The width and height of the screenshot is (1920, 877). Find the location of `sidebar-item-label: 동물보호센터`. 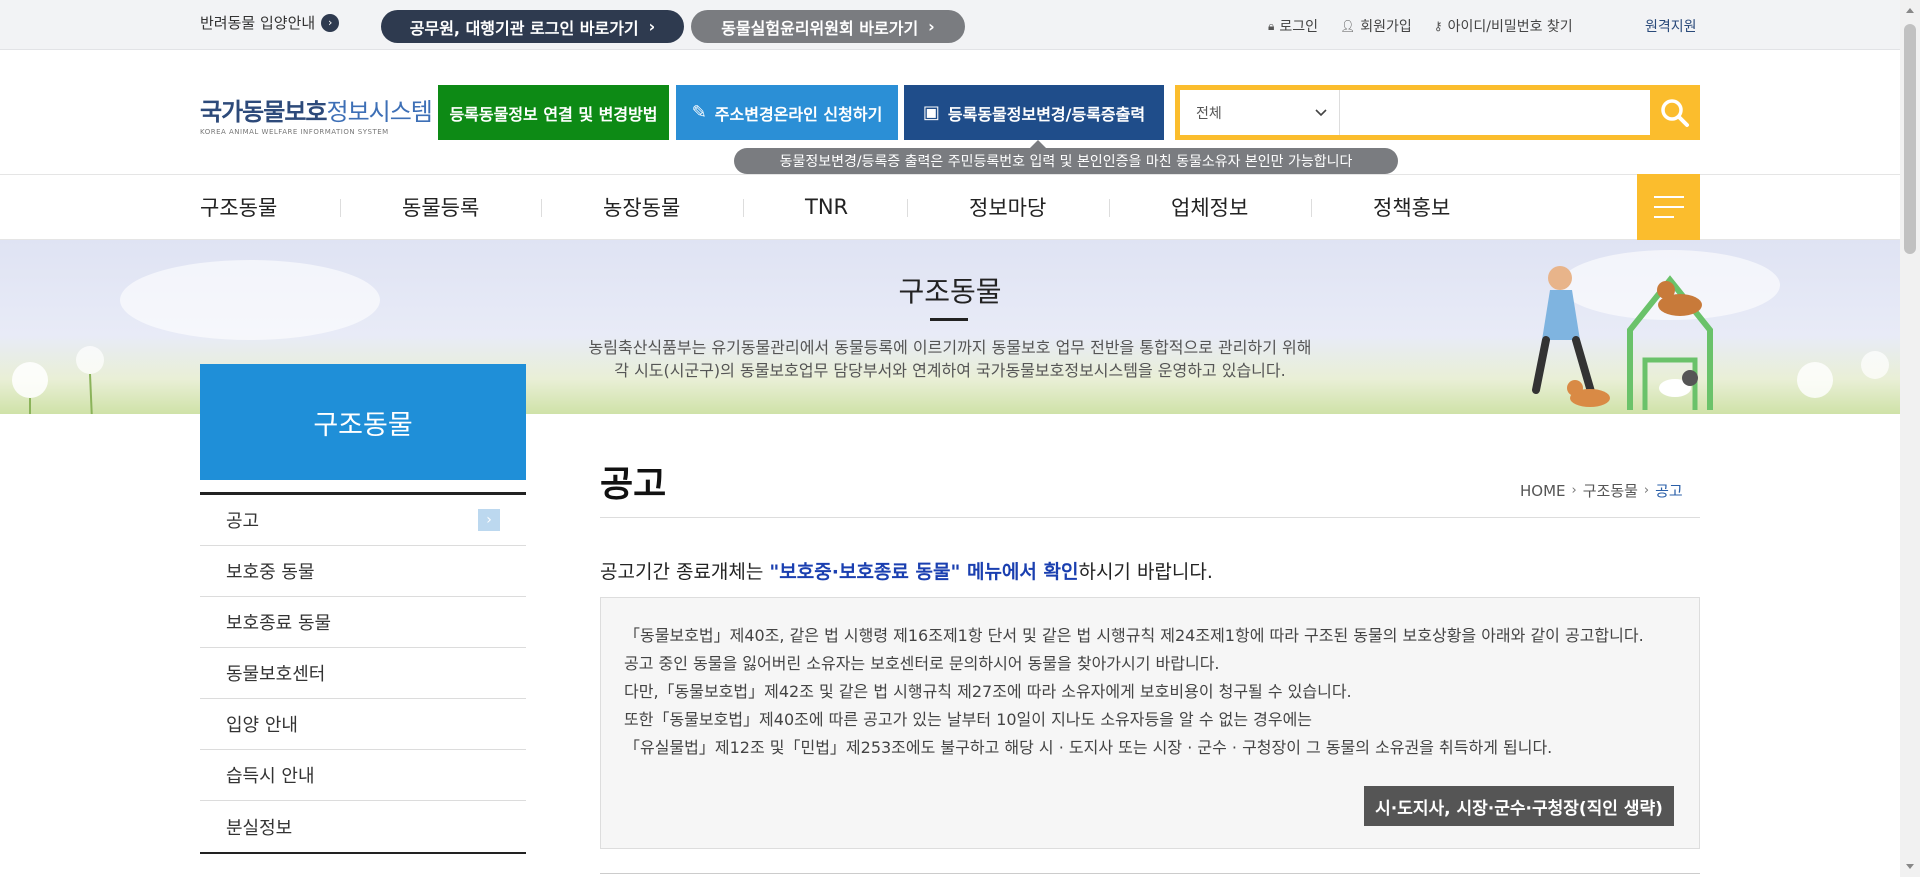

sidebar-item-label: 동물보호센터 is located at coordinates (276, 674).